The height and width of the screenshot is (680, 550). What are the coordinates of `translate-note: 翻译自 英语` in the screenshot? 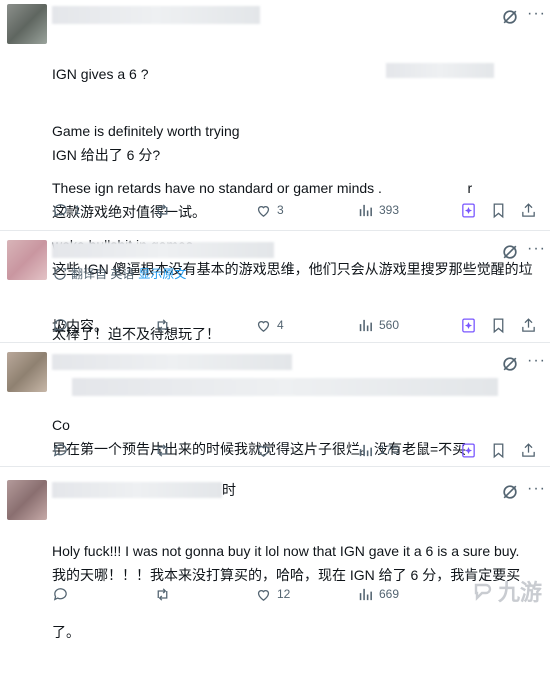 It's located at (103, 274).